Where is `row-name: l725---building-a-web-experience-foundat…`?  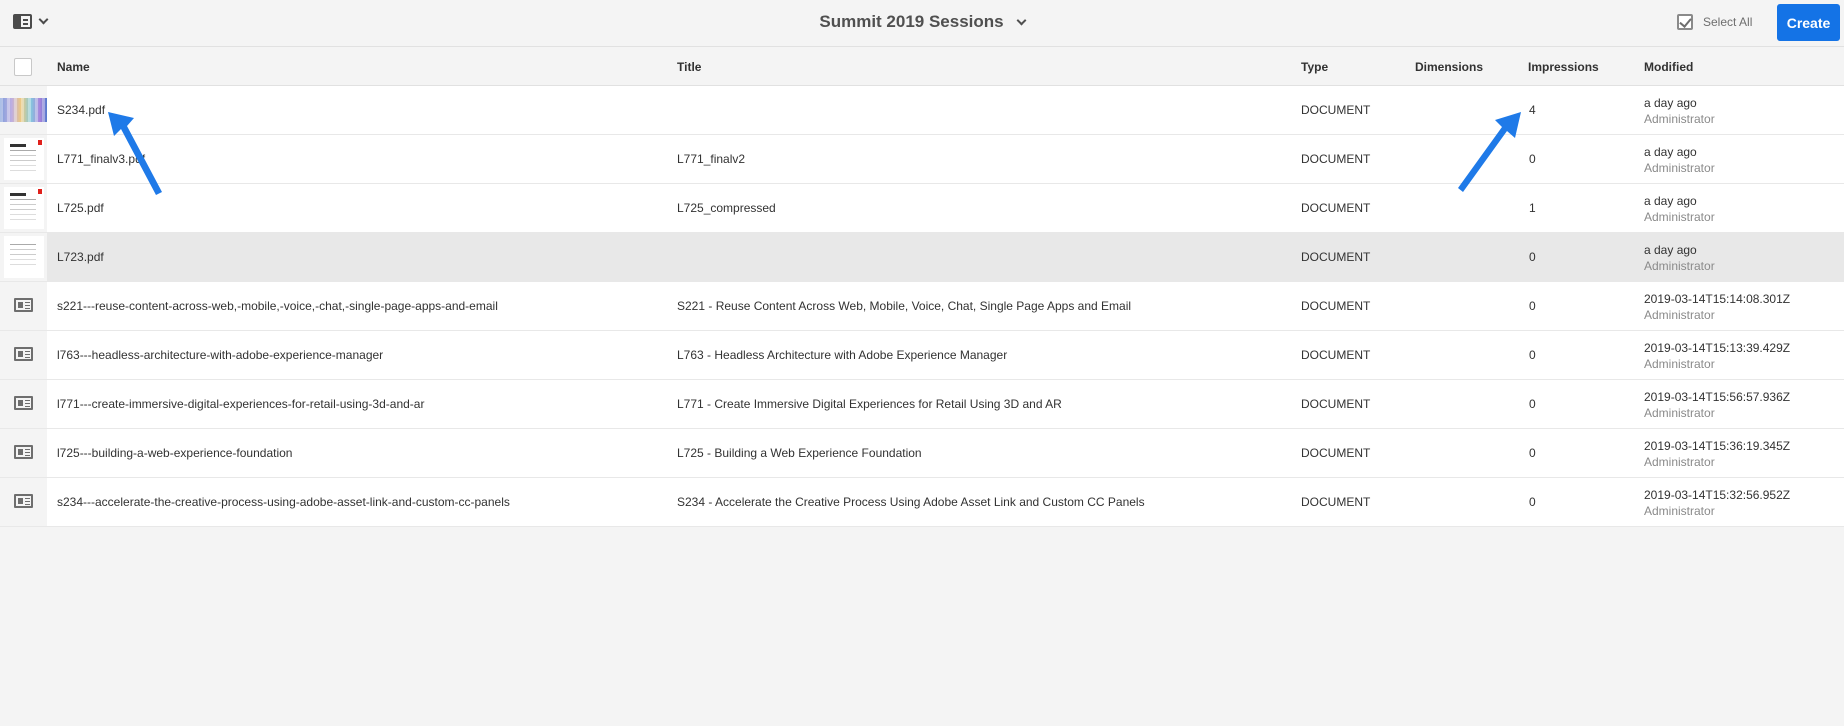
row-name: l725---building-a-web-experience-foundat… is located at coordinates (175, 453).